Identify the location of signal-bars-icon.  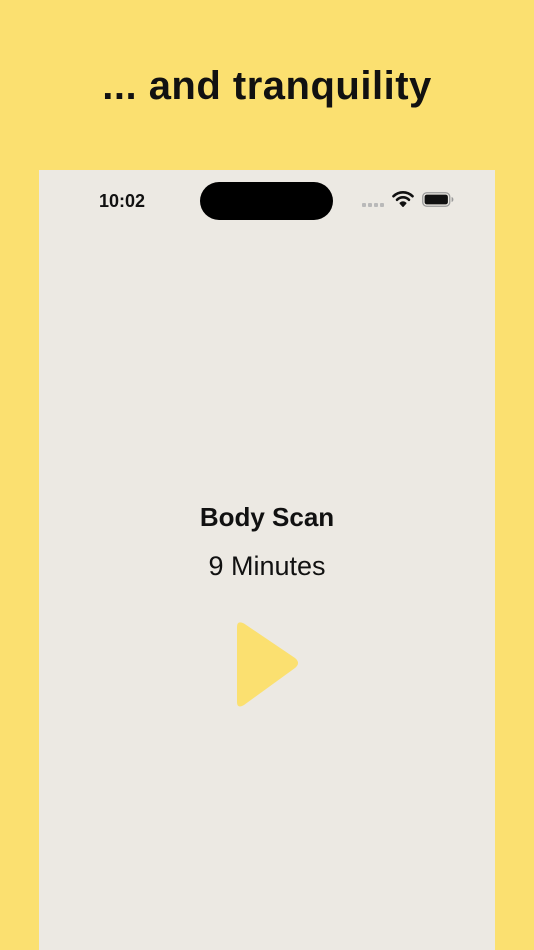
(374, 205).